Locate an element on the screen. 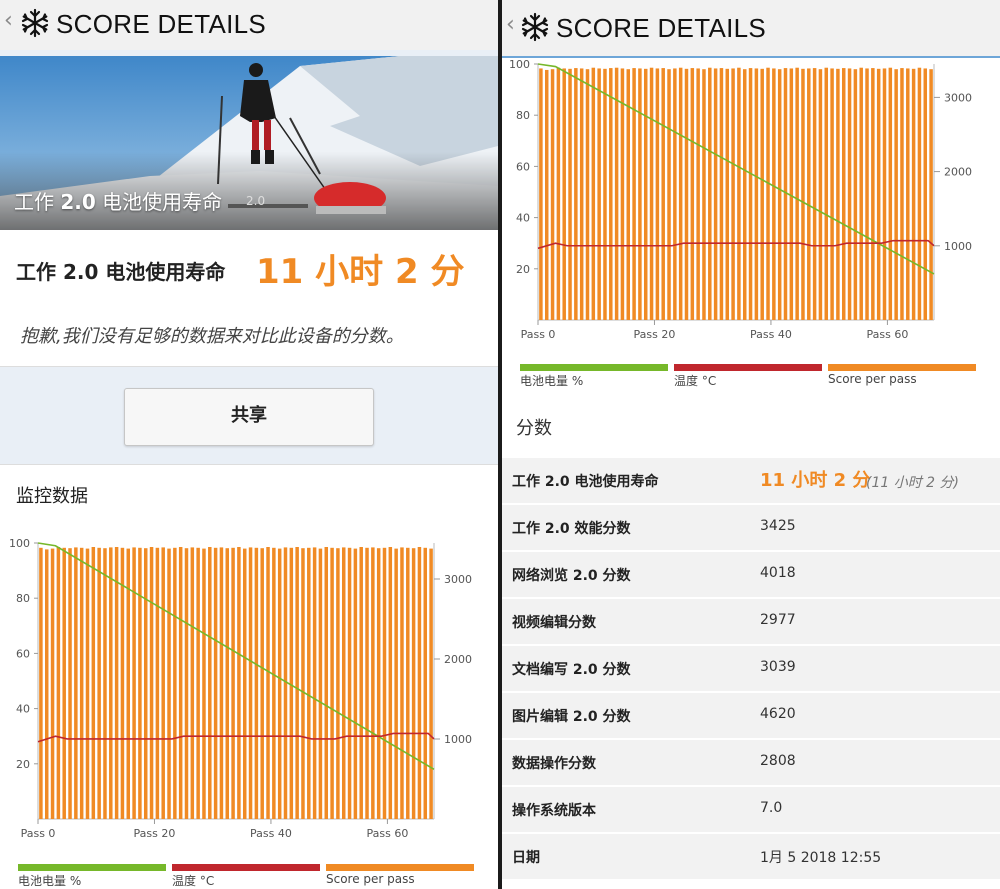 The width and height of the screenshot is (1000, 889). score-label: 图片编辑 2.0 分数 is located at coordinates (571, 717).